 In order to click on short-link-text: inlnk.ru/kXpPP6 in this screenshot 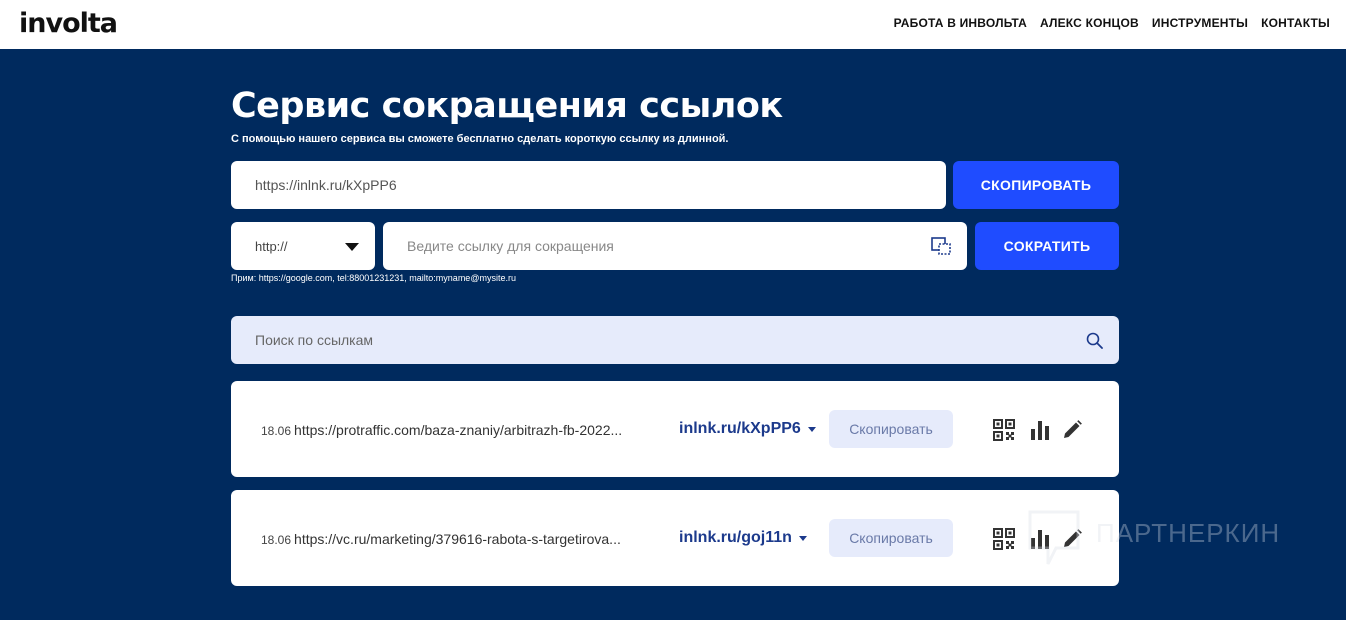, I will do `click(740, 428)`.